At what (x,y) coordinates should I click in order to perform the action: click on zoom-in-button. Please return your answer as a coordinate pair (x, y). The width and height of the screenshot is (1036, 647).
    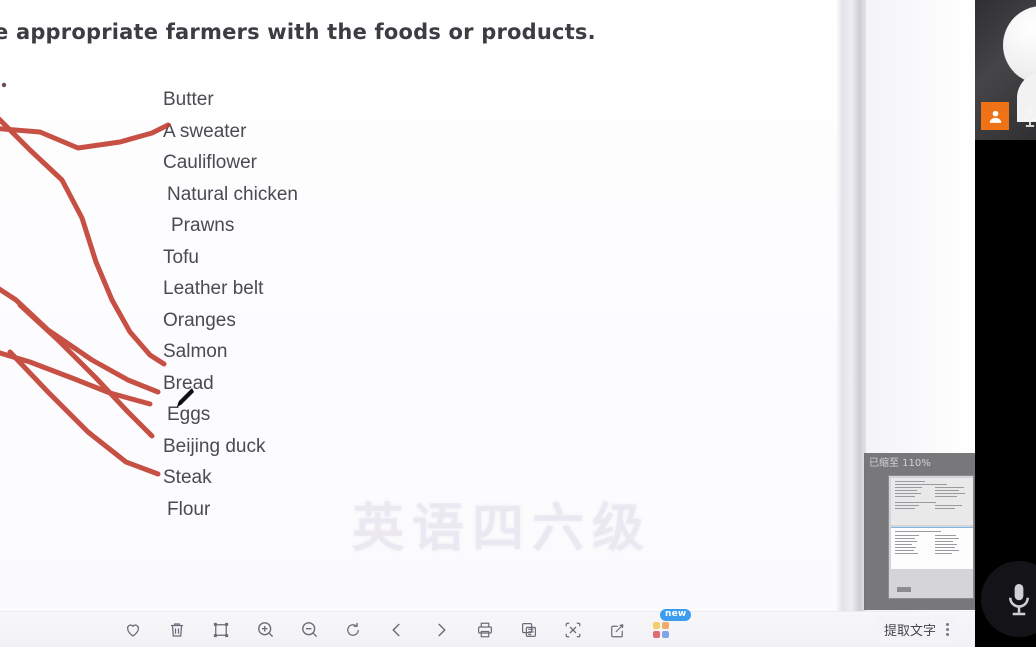
    Looking at the image, I should click on (265, 630).